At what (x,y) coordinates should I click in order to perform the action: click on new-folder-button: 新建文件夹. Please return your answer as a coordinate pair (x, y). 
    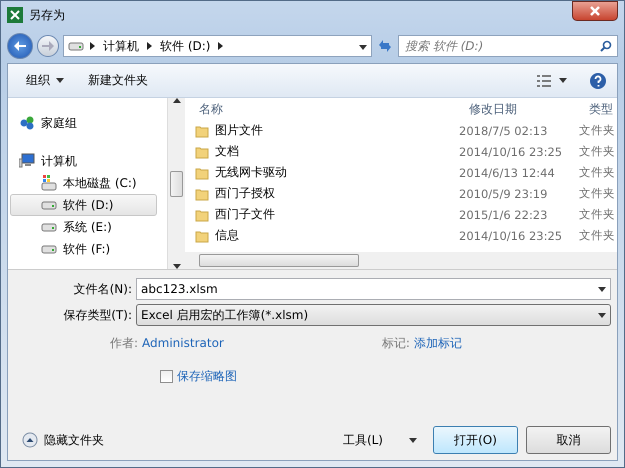
    Looking at the image, I should click on (118, 80).